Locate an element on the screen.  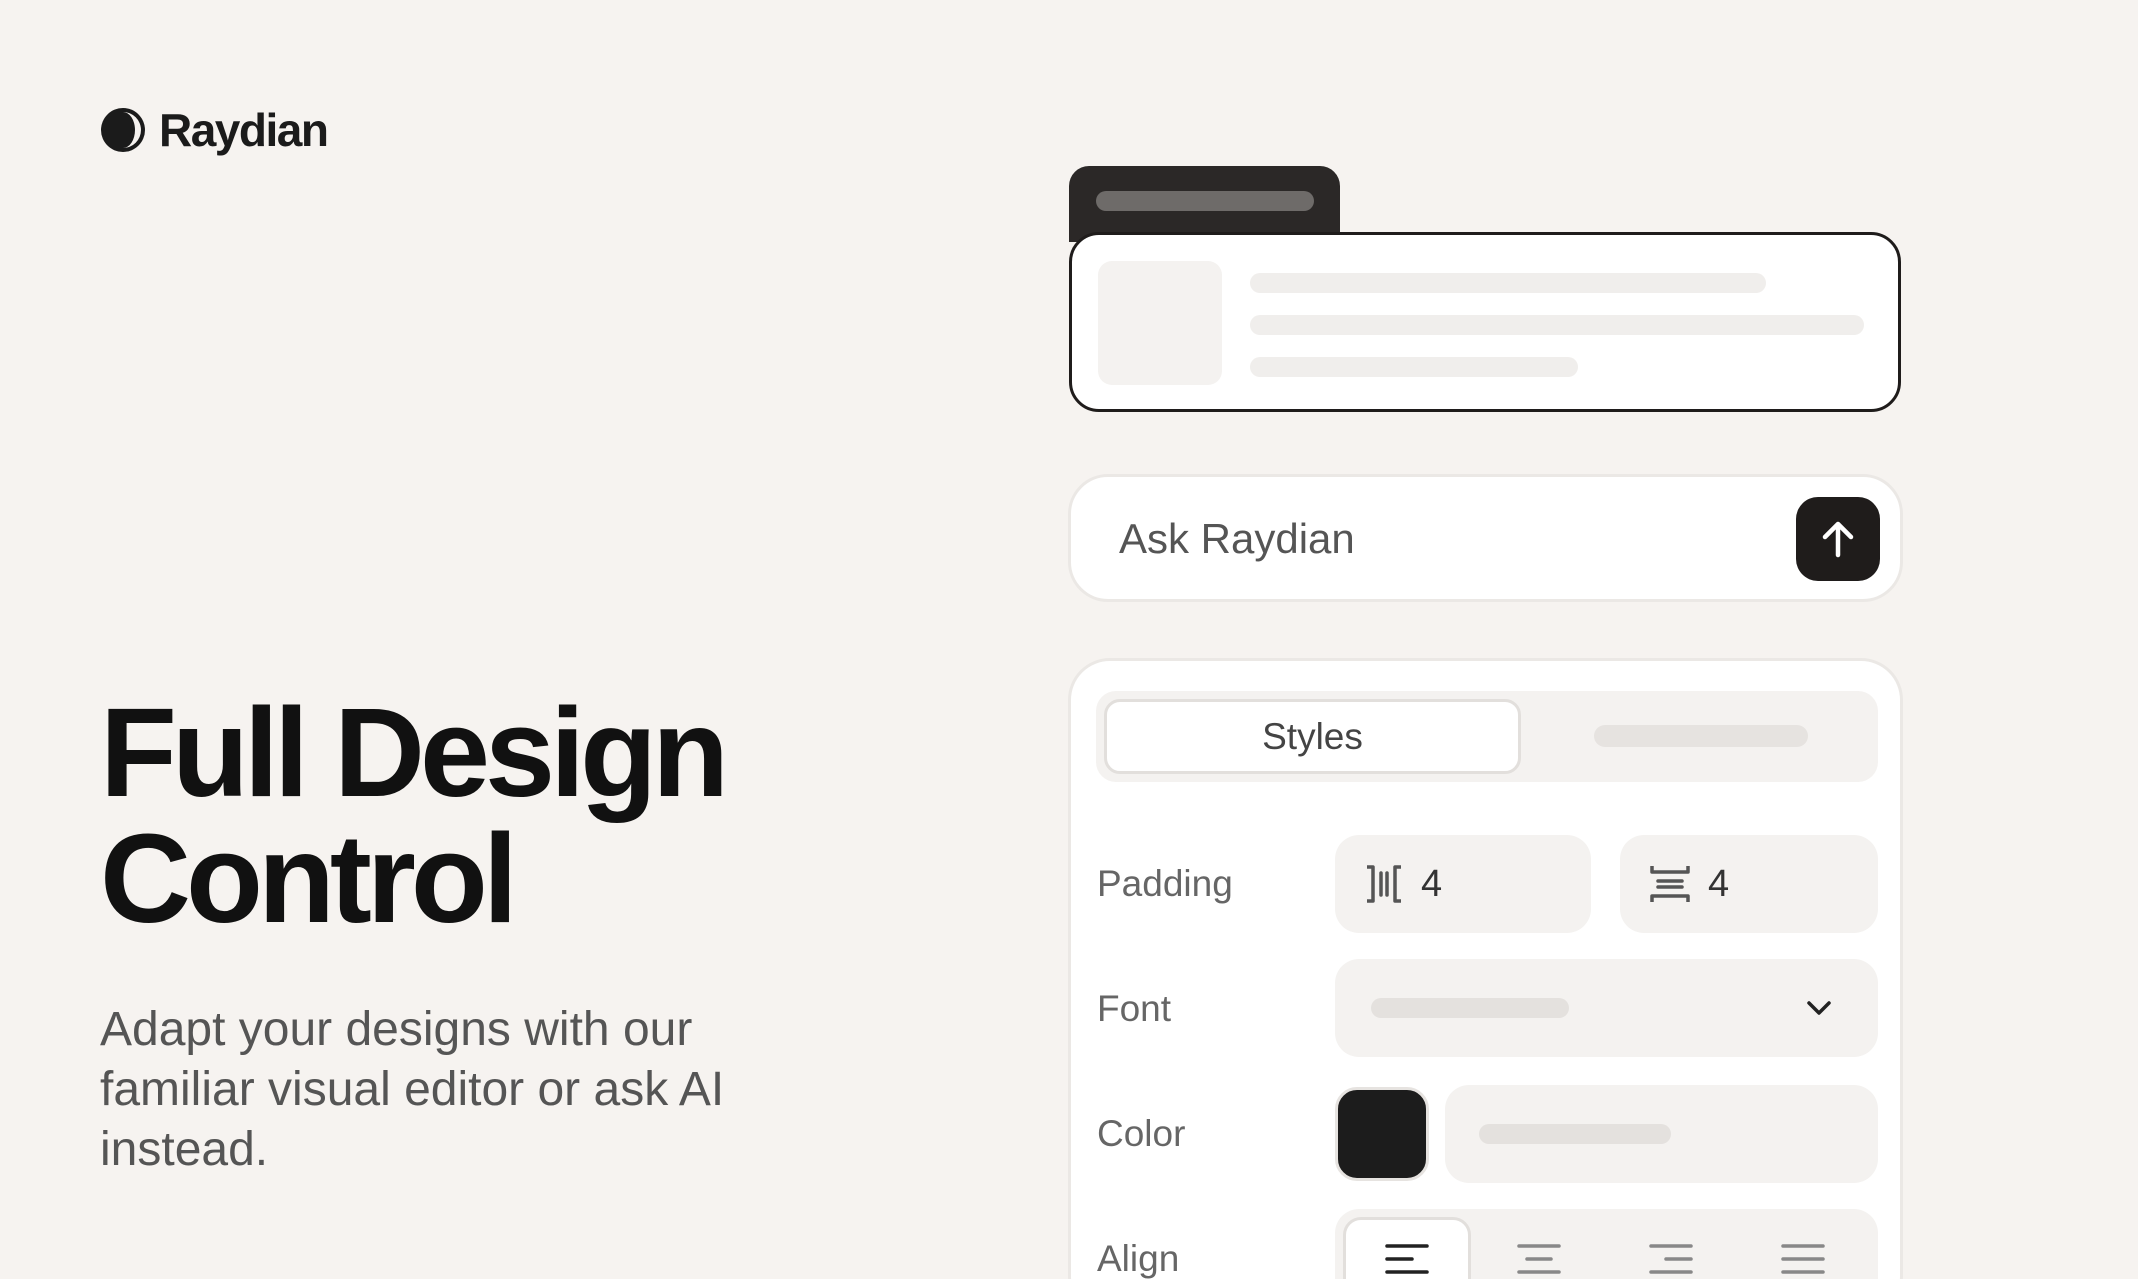
send-button is located at coordinates (1838, 539).